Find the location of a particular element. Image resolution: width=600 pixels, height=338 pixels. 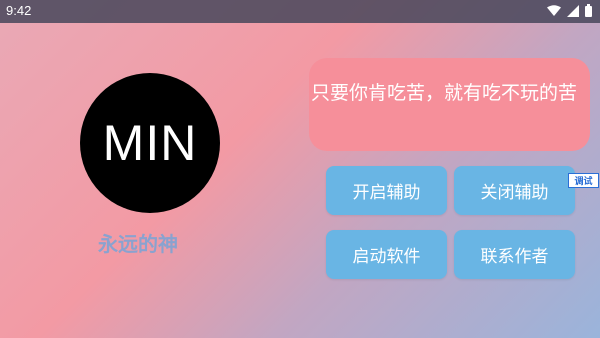

debug-tag: 调试 is located at coordinates (583, 180).